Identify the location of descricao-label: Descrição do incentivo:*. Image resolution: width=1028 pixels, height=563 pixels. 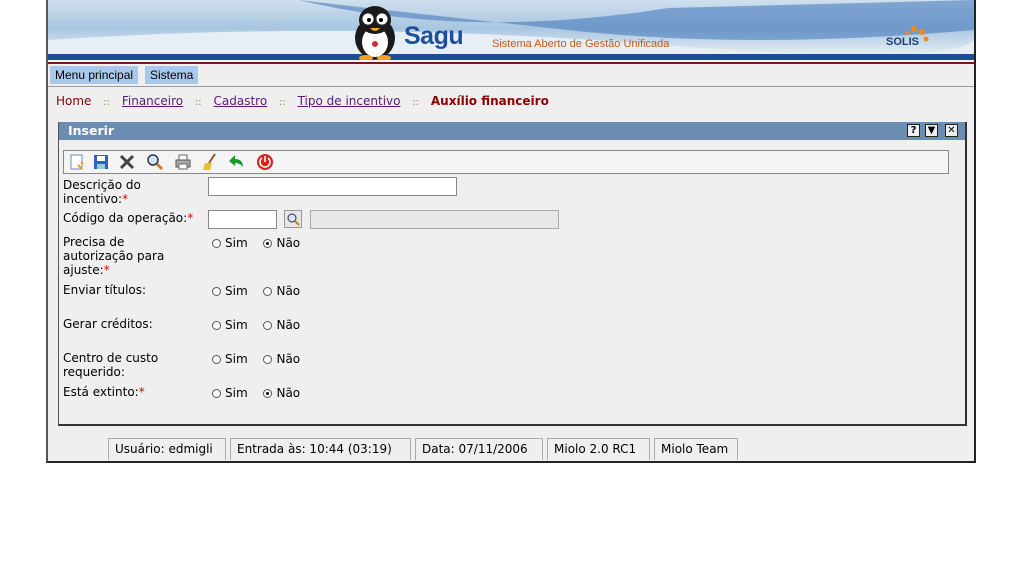
(133, 192).